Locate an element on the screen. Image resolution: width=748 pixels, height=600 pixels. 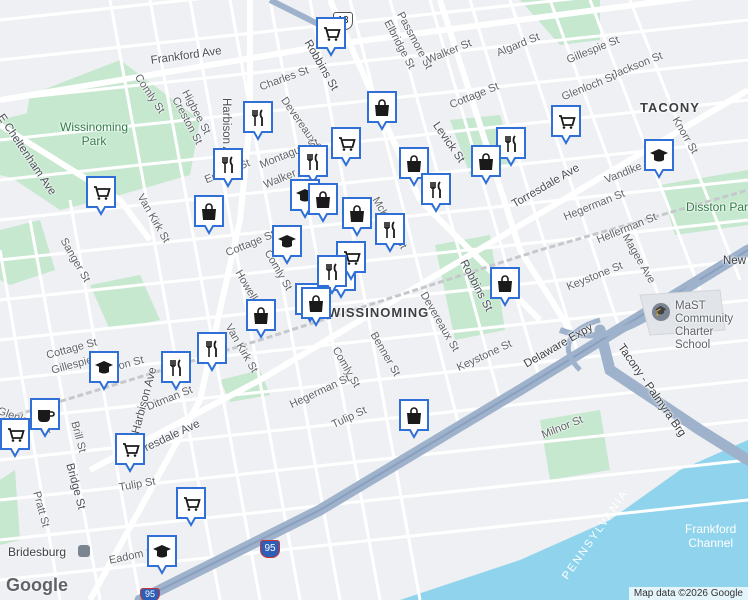
cafe-icon is located at coordinates (45, 418).